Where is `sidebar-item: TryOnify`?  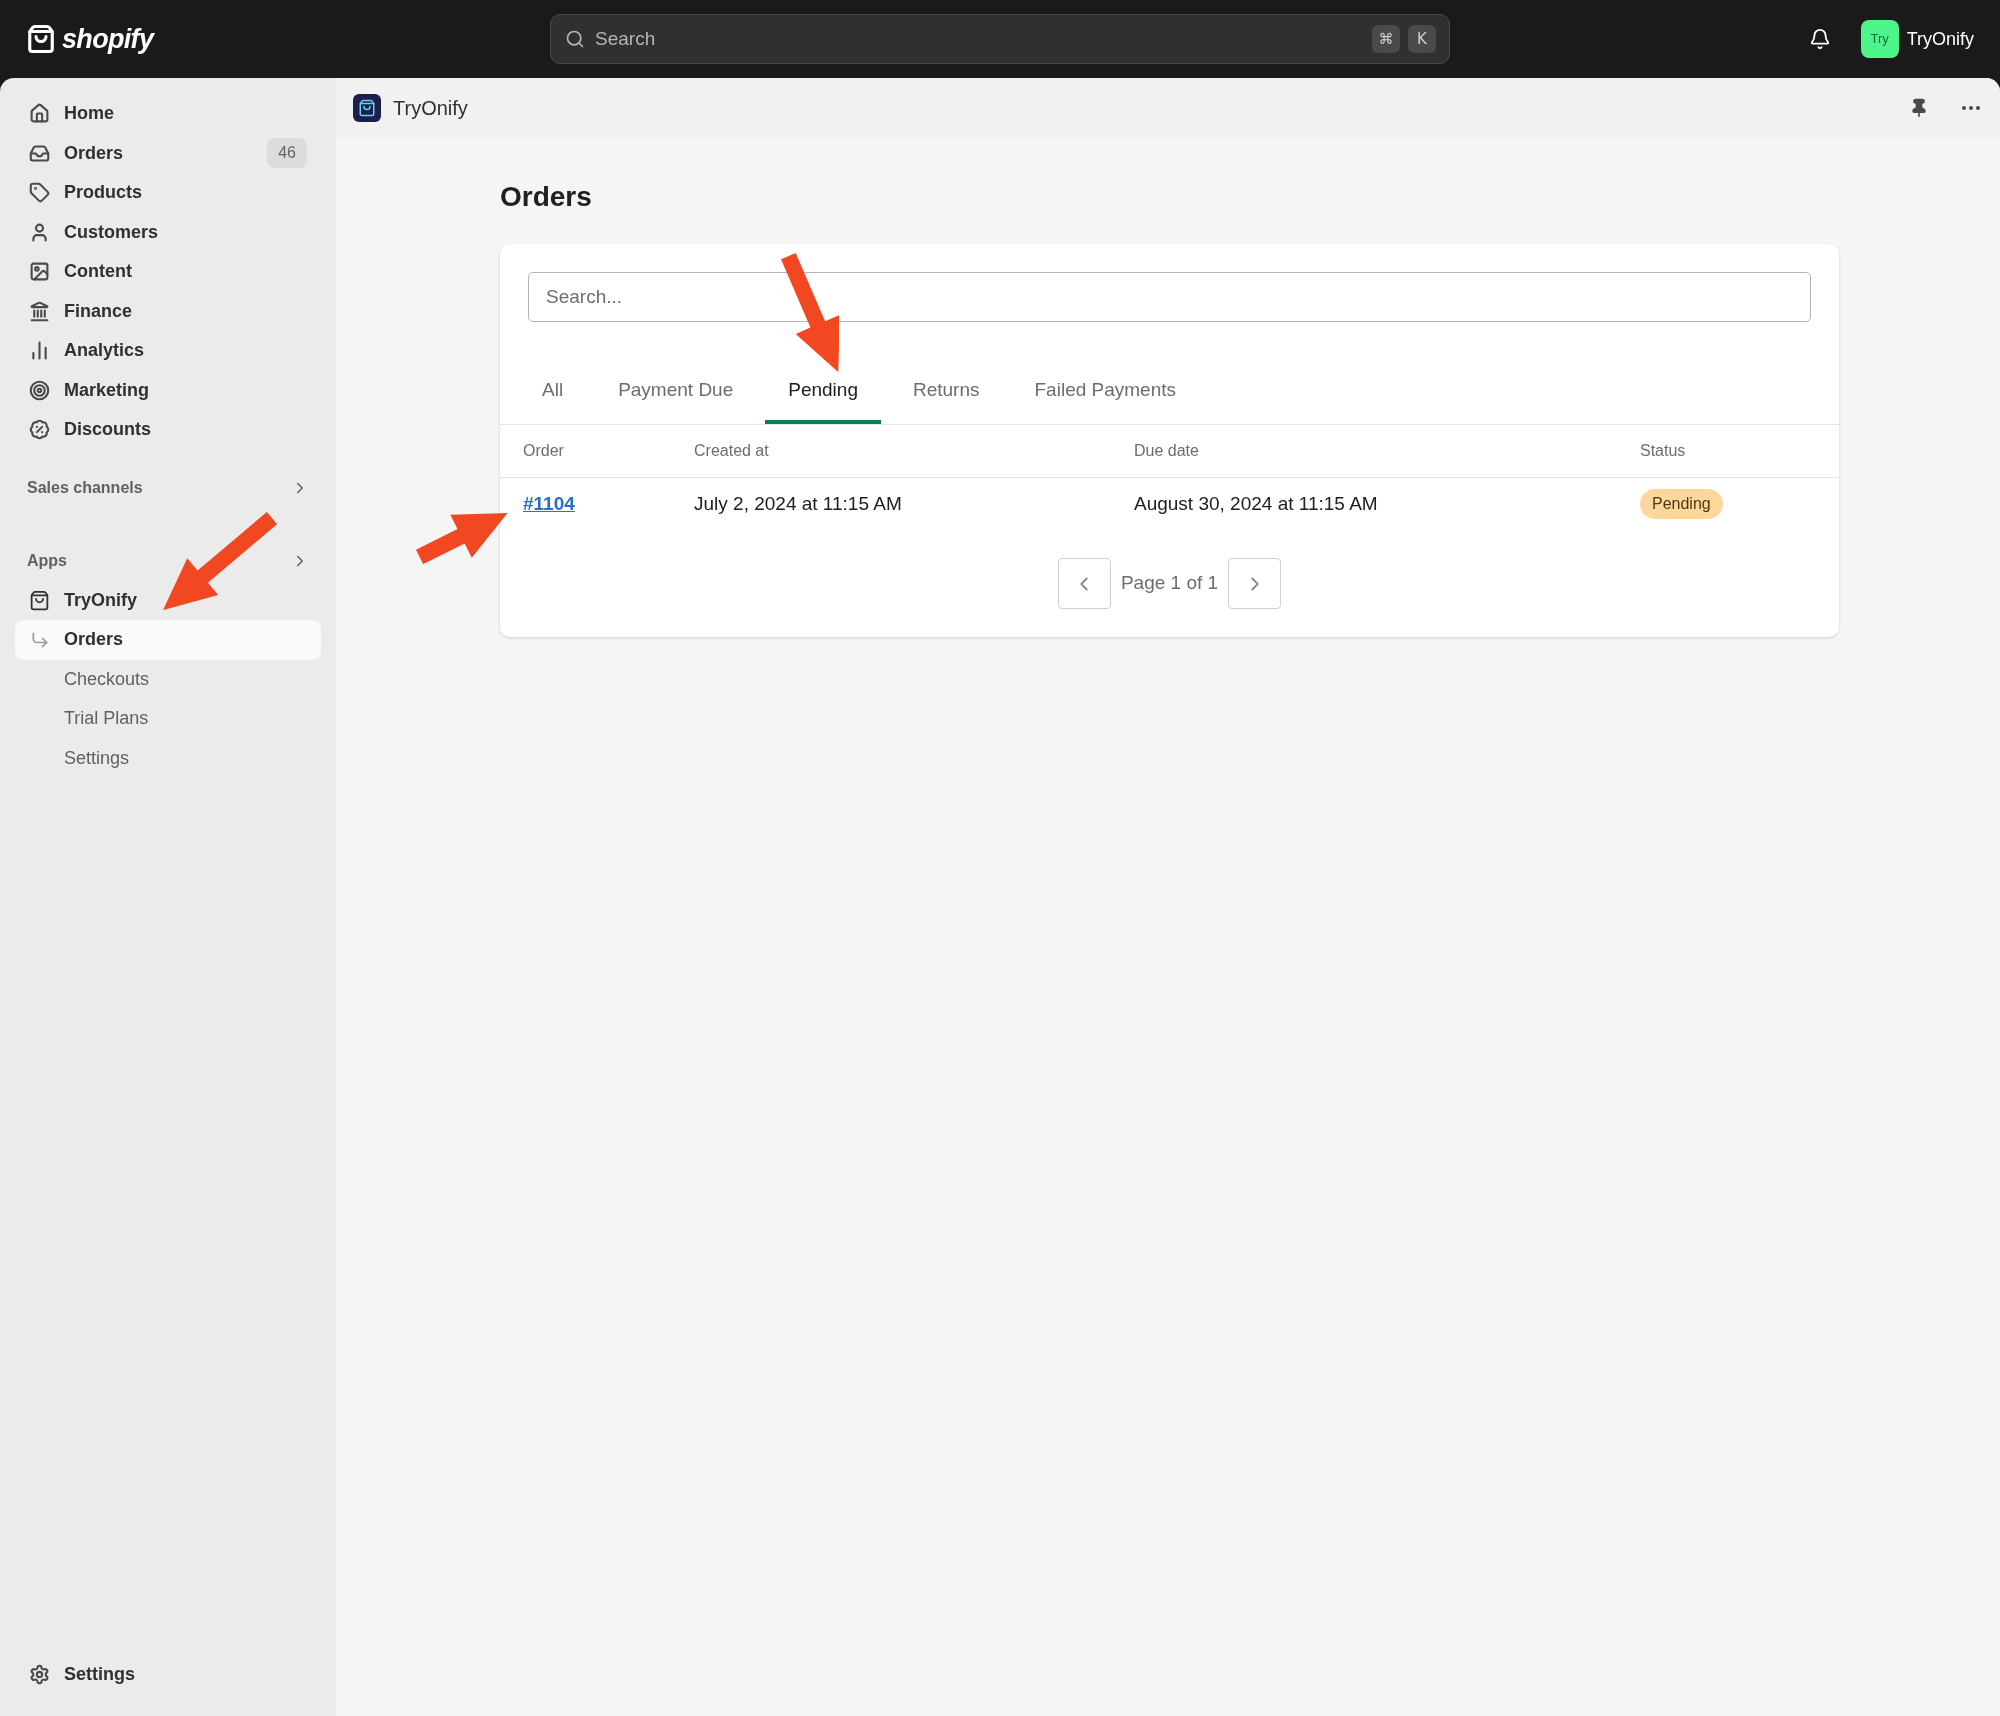 sidebar-item: TryOnify is located at coordinates (168, 600).